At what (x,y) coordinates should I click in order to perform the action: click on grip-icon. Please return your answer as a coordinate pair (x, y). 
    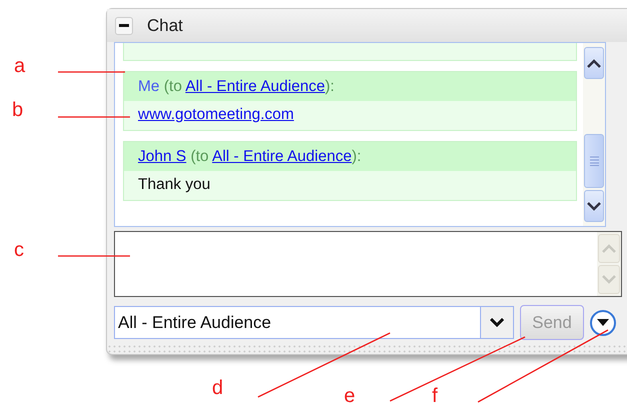
    Looking at the image, I should click on (594, 161).